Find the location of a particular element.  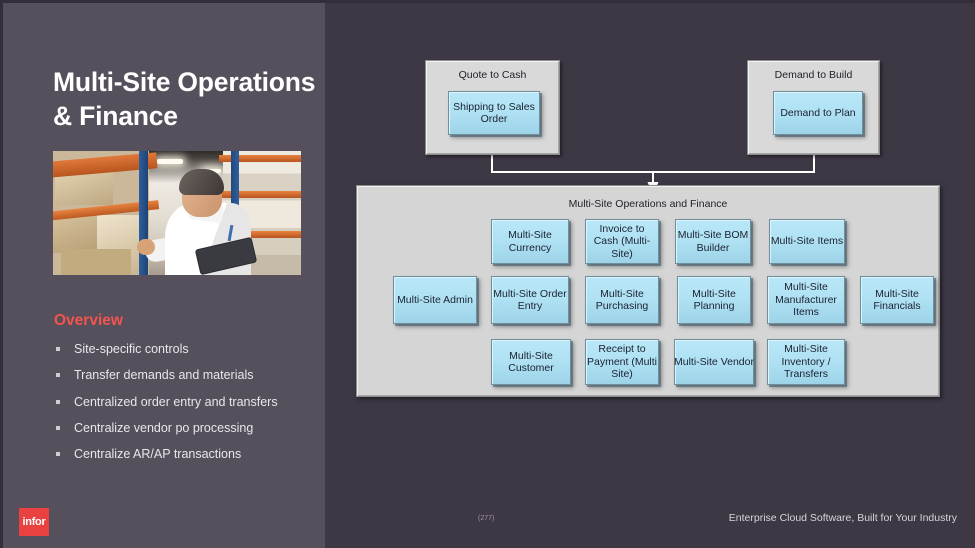

node-shipping-to-sales-order: Shipping to Sales Order is located at coordinates (494, 113).